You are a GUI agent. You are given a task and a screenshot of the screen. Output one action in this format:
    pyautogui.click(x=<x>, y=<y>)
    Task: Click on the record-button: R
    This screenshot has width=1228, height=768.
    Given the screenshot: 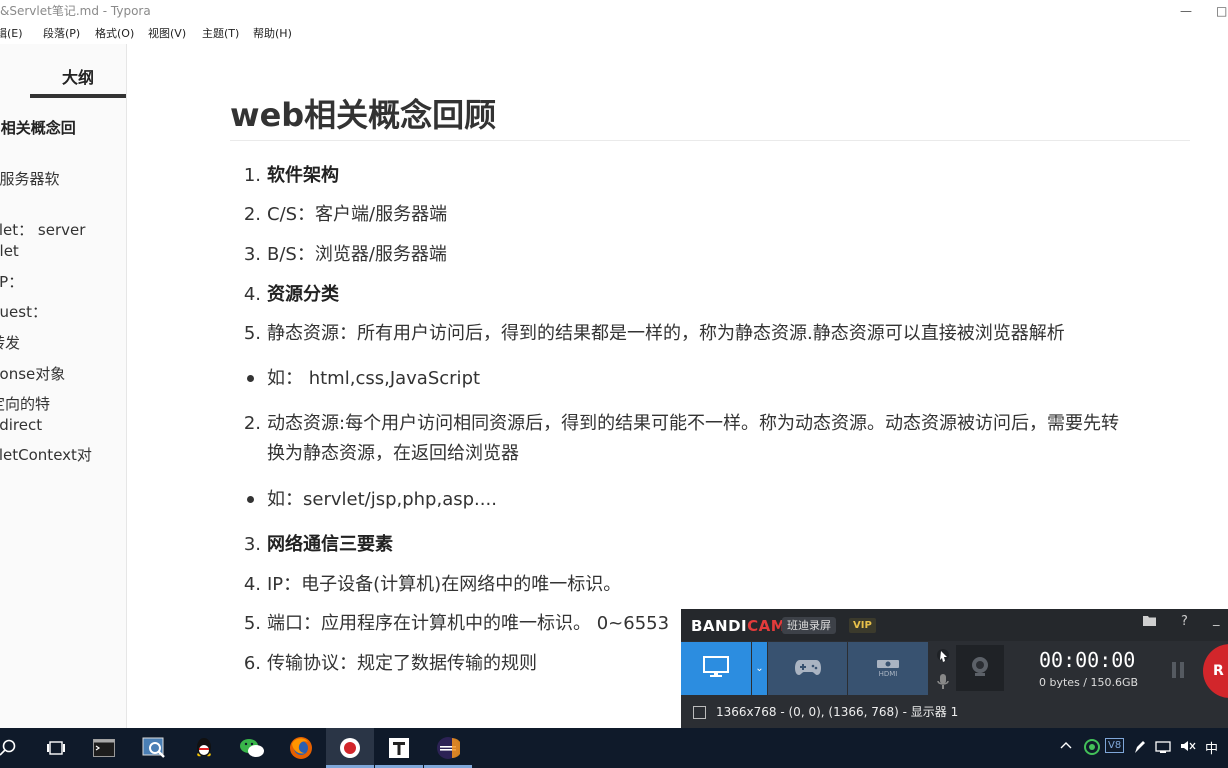 What is the action you would take?
    pyautogui.click(x=1215, y=671)
    